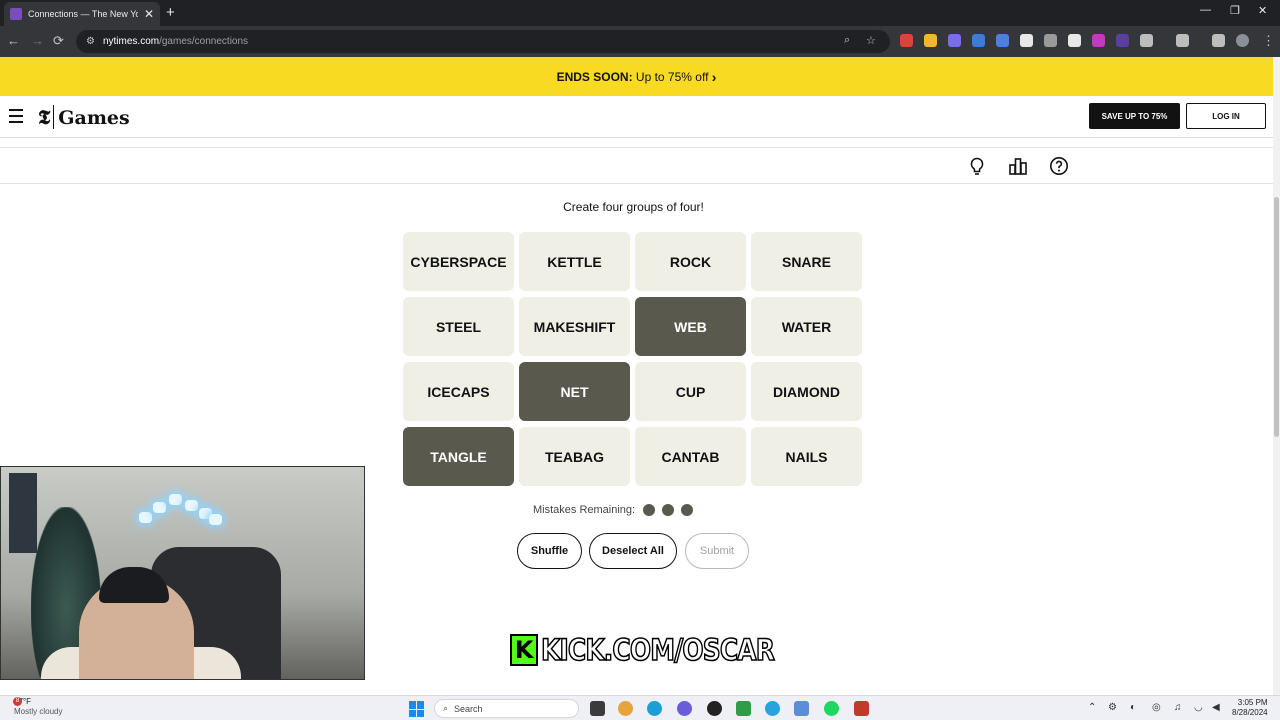 The height and width of the screenshot is (720, 1280). I want to click on avatar, so click(1242, 40).